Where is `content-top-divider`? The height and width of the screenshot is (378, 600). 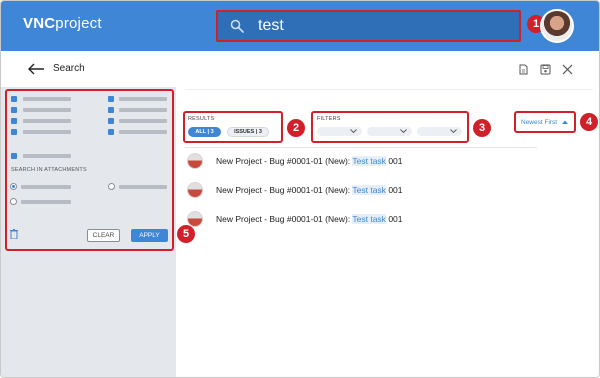
content-top-divider is located at coordinates (389, 89).